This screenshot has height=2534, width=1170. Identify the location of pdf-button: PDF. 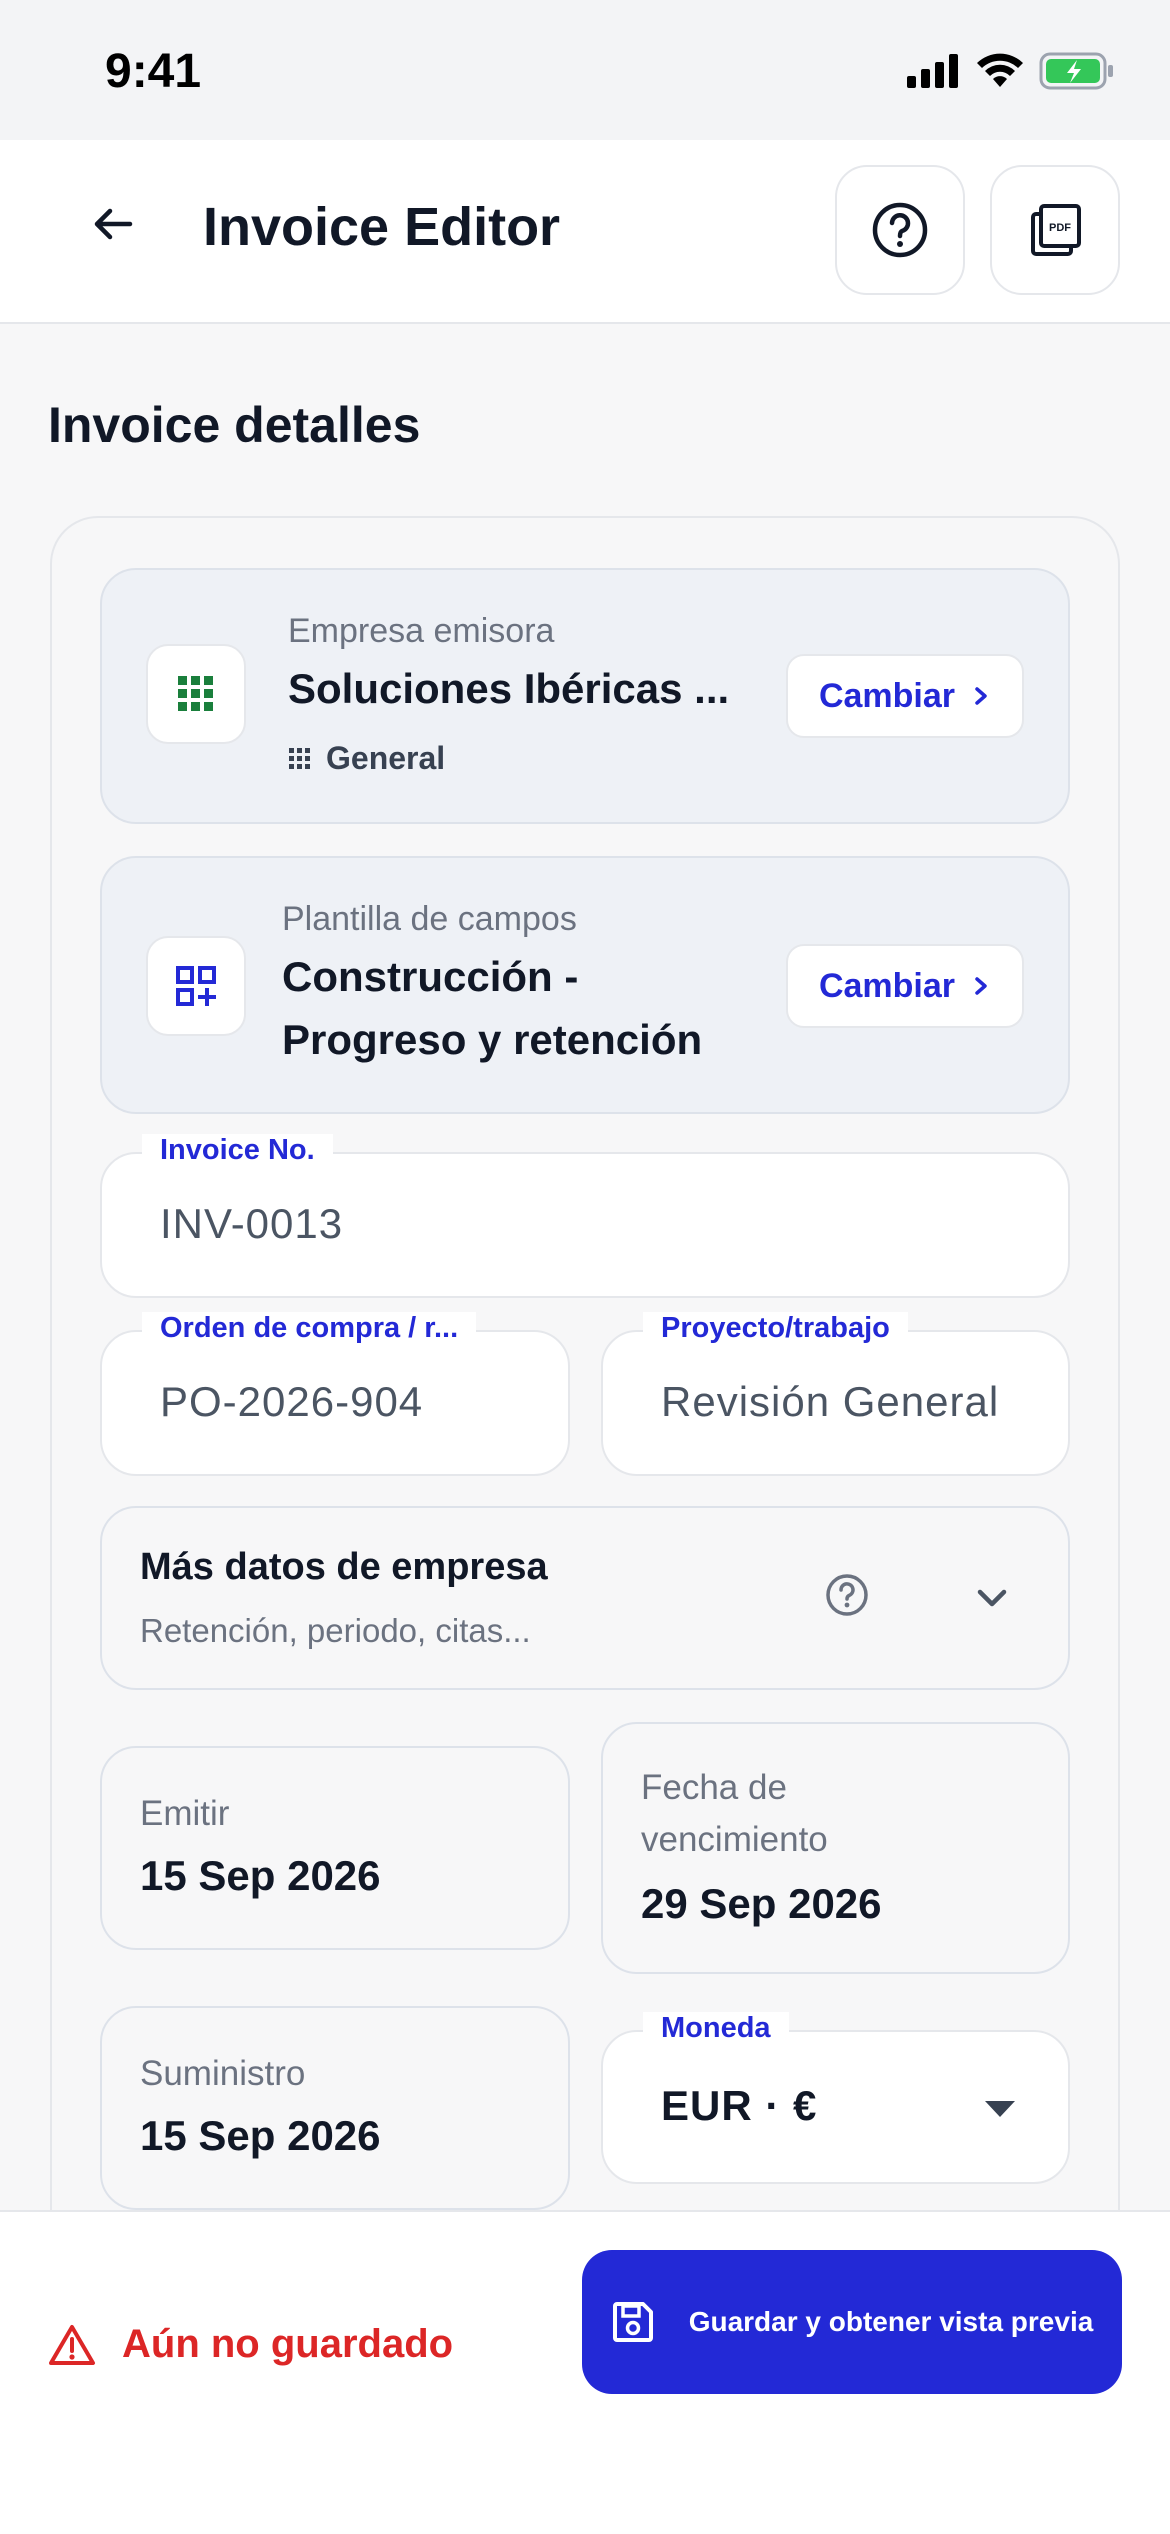
(1055, 230).